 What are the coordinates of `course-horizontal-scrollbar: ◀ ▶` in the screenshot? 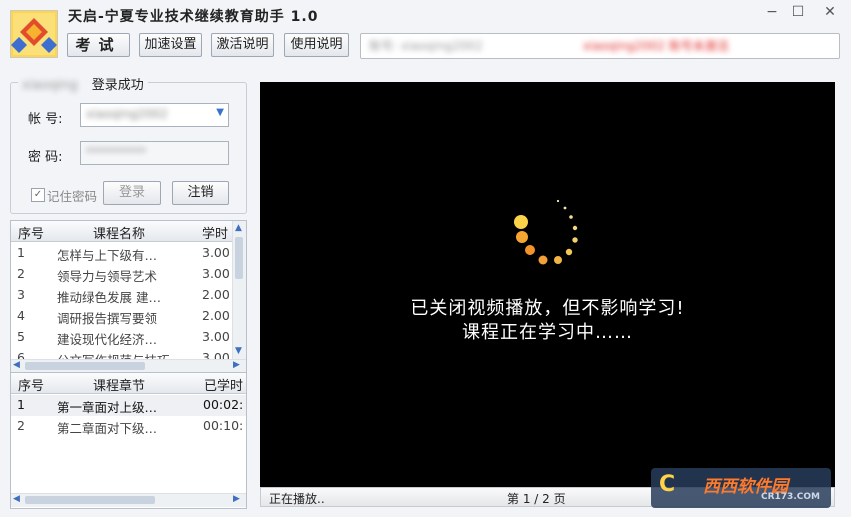 It's located at (128, 366).